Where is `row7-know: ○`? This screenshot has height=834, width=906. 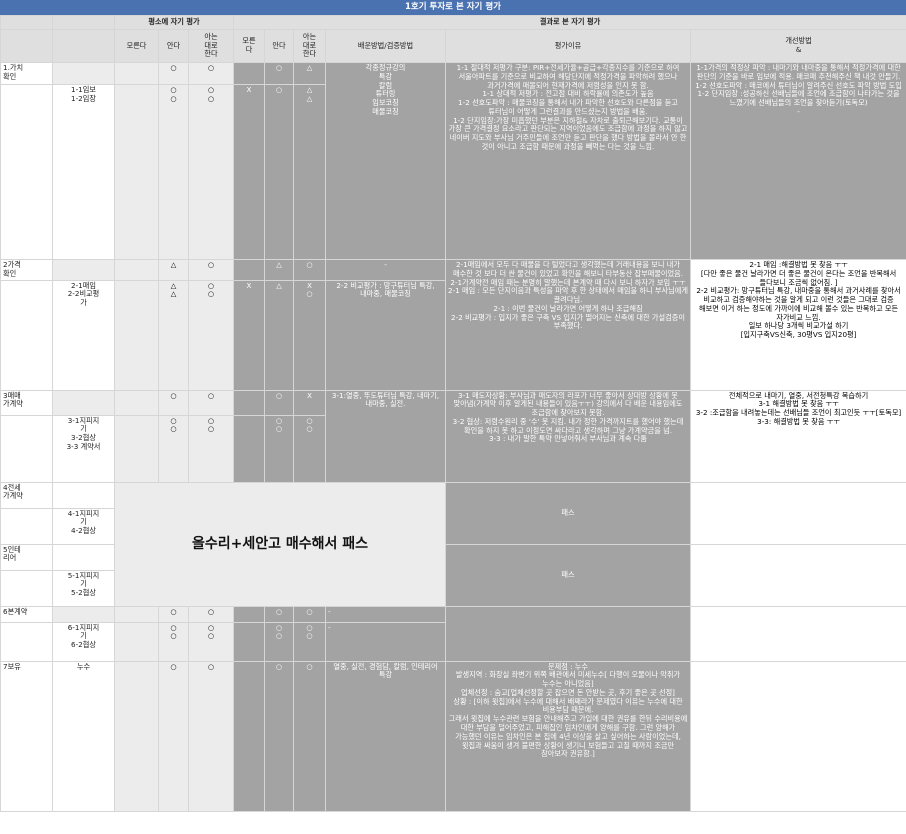
row7-know: ○ is located at coordinates (173, 736).